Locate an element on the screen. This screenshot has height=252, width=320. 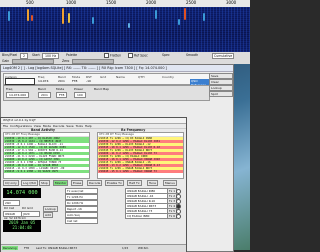
halt-tx-button: Halt Tx is located at coordinates (134, 183).